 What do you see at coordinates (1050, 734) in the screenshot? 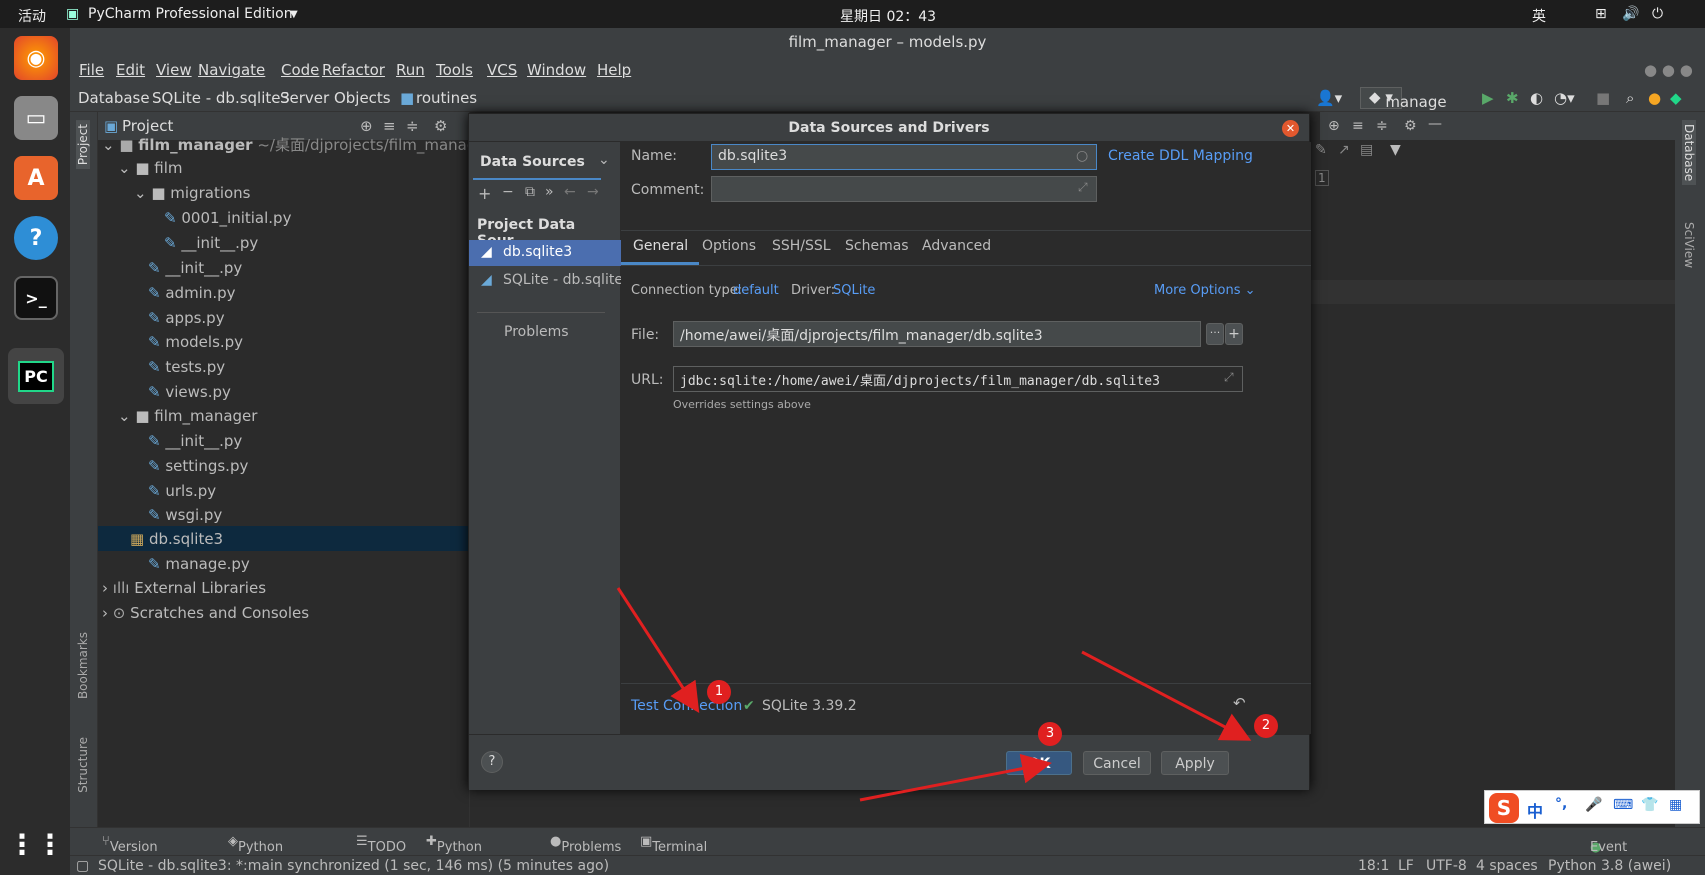
I see `annotation-badge-3: 3` at bounding box center [1050, 734].